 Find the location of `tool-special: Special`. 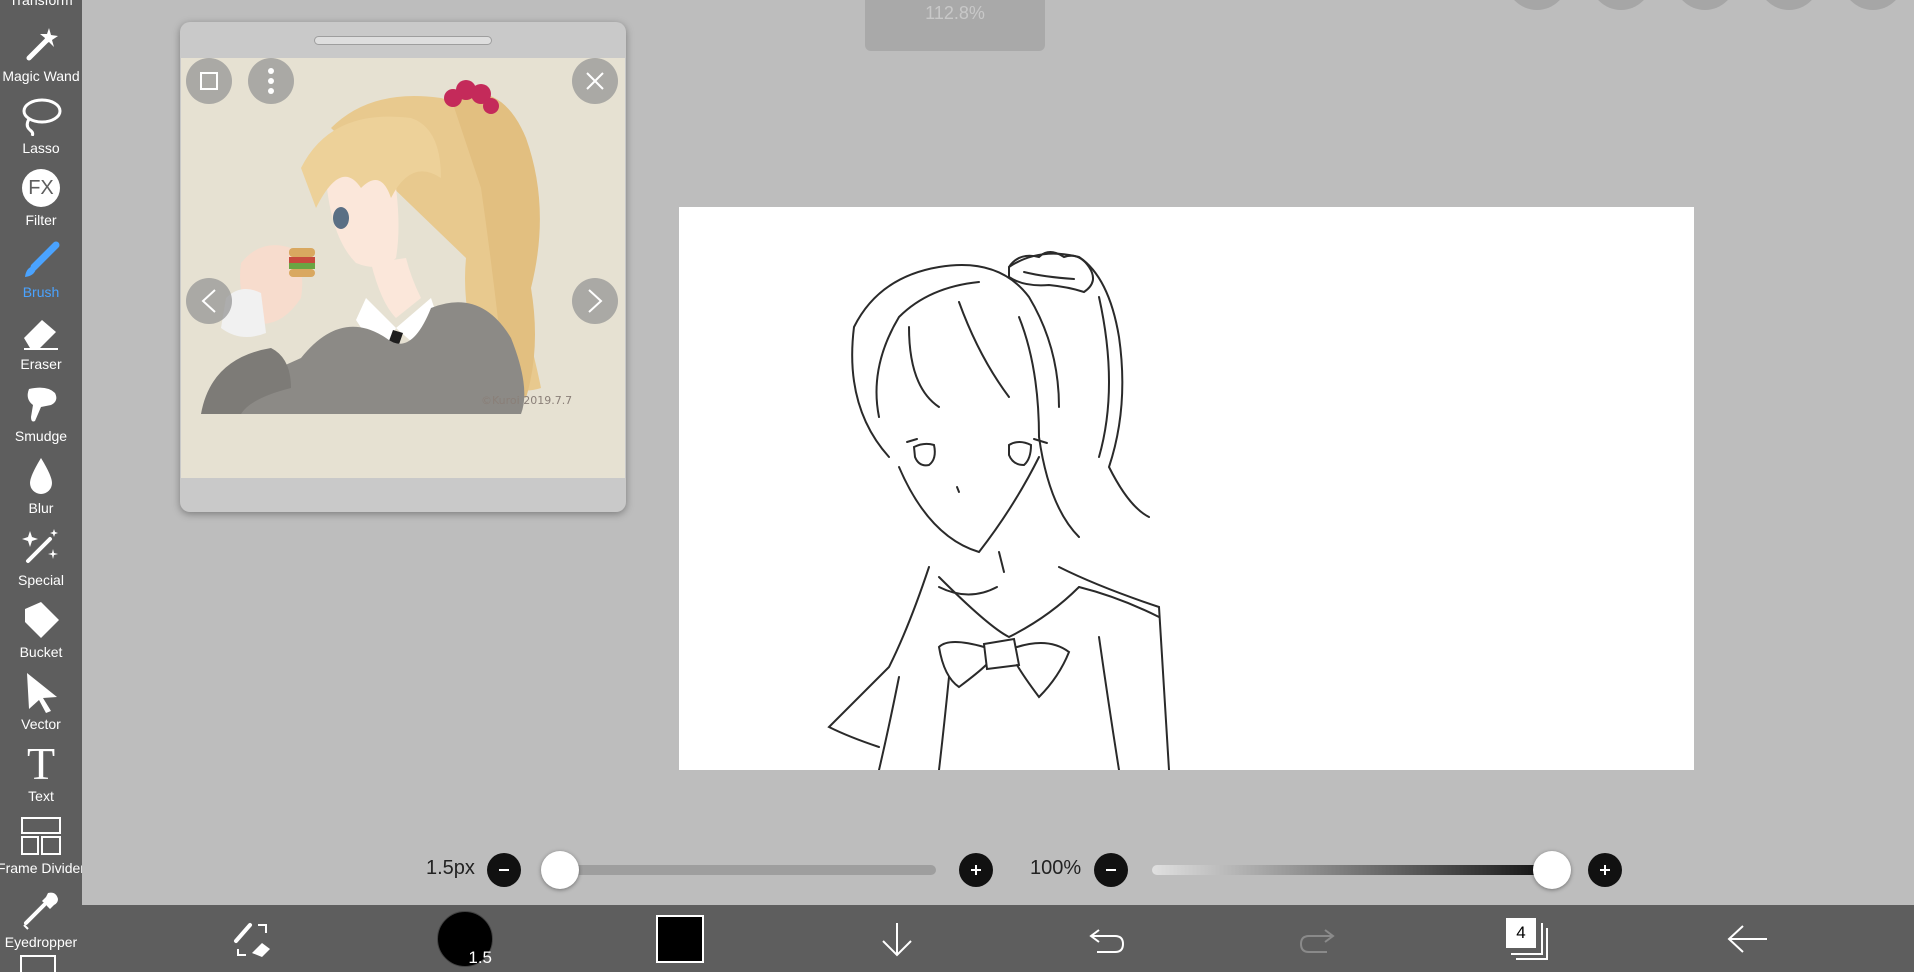

tool-special: Special is located at coordinates (41, 552).